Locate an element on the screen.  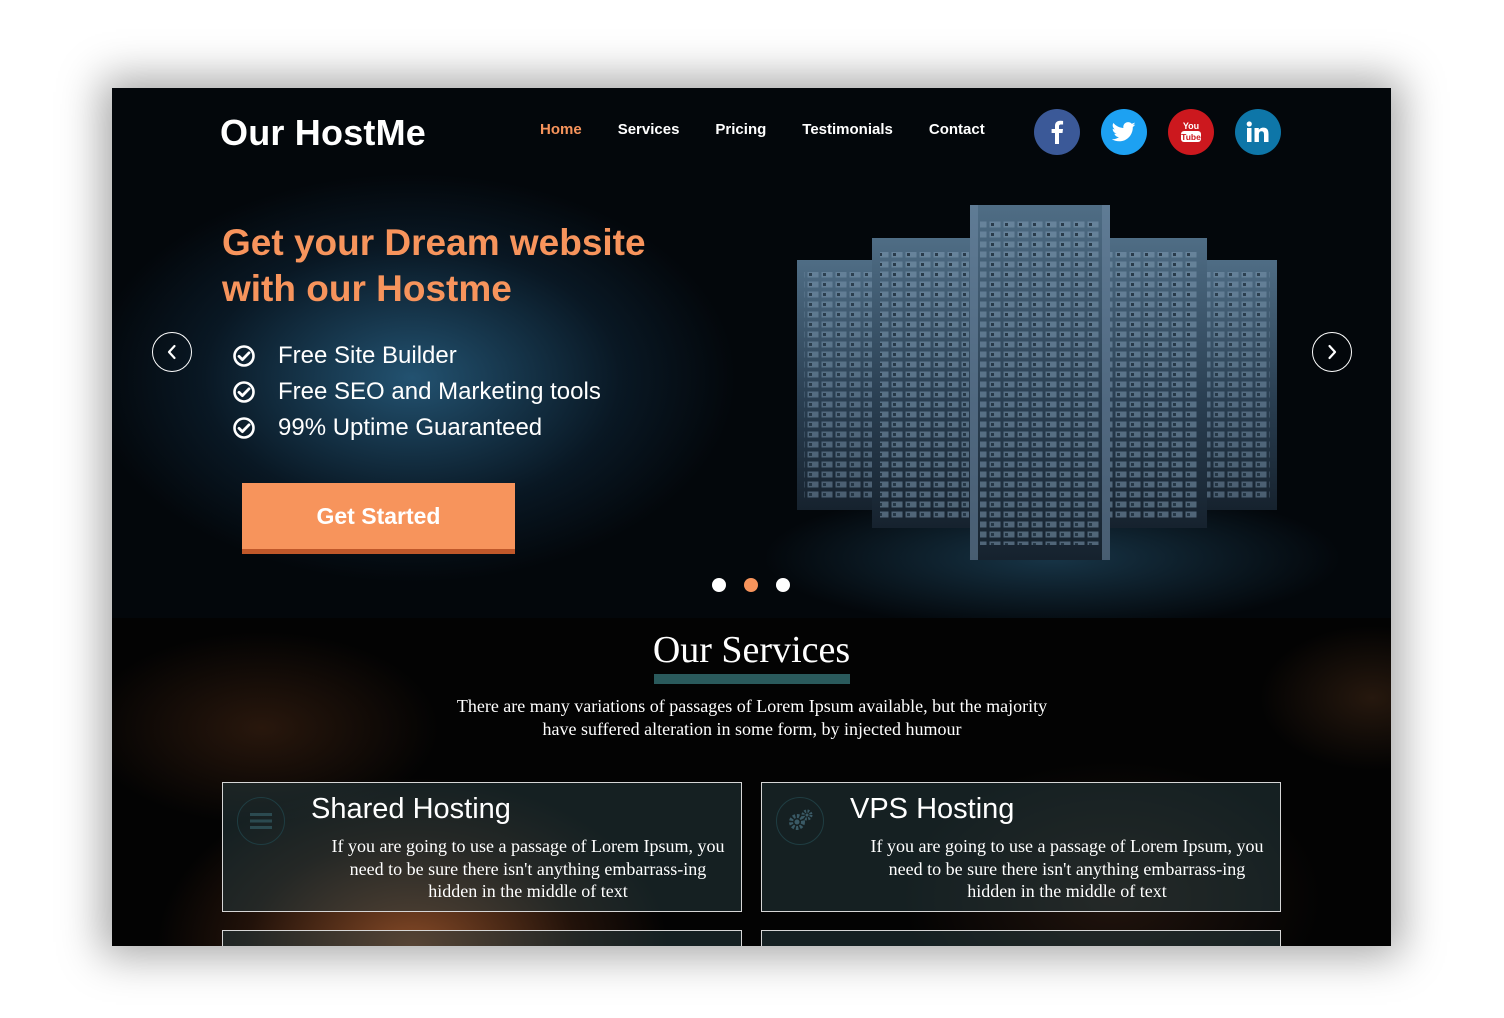
feature-label: Free Site Builder is located at coordinates (367, 355).